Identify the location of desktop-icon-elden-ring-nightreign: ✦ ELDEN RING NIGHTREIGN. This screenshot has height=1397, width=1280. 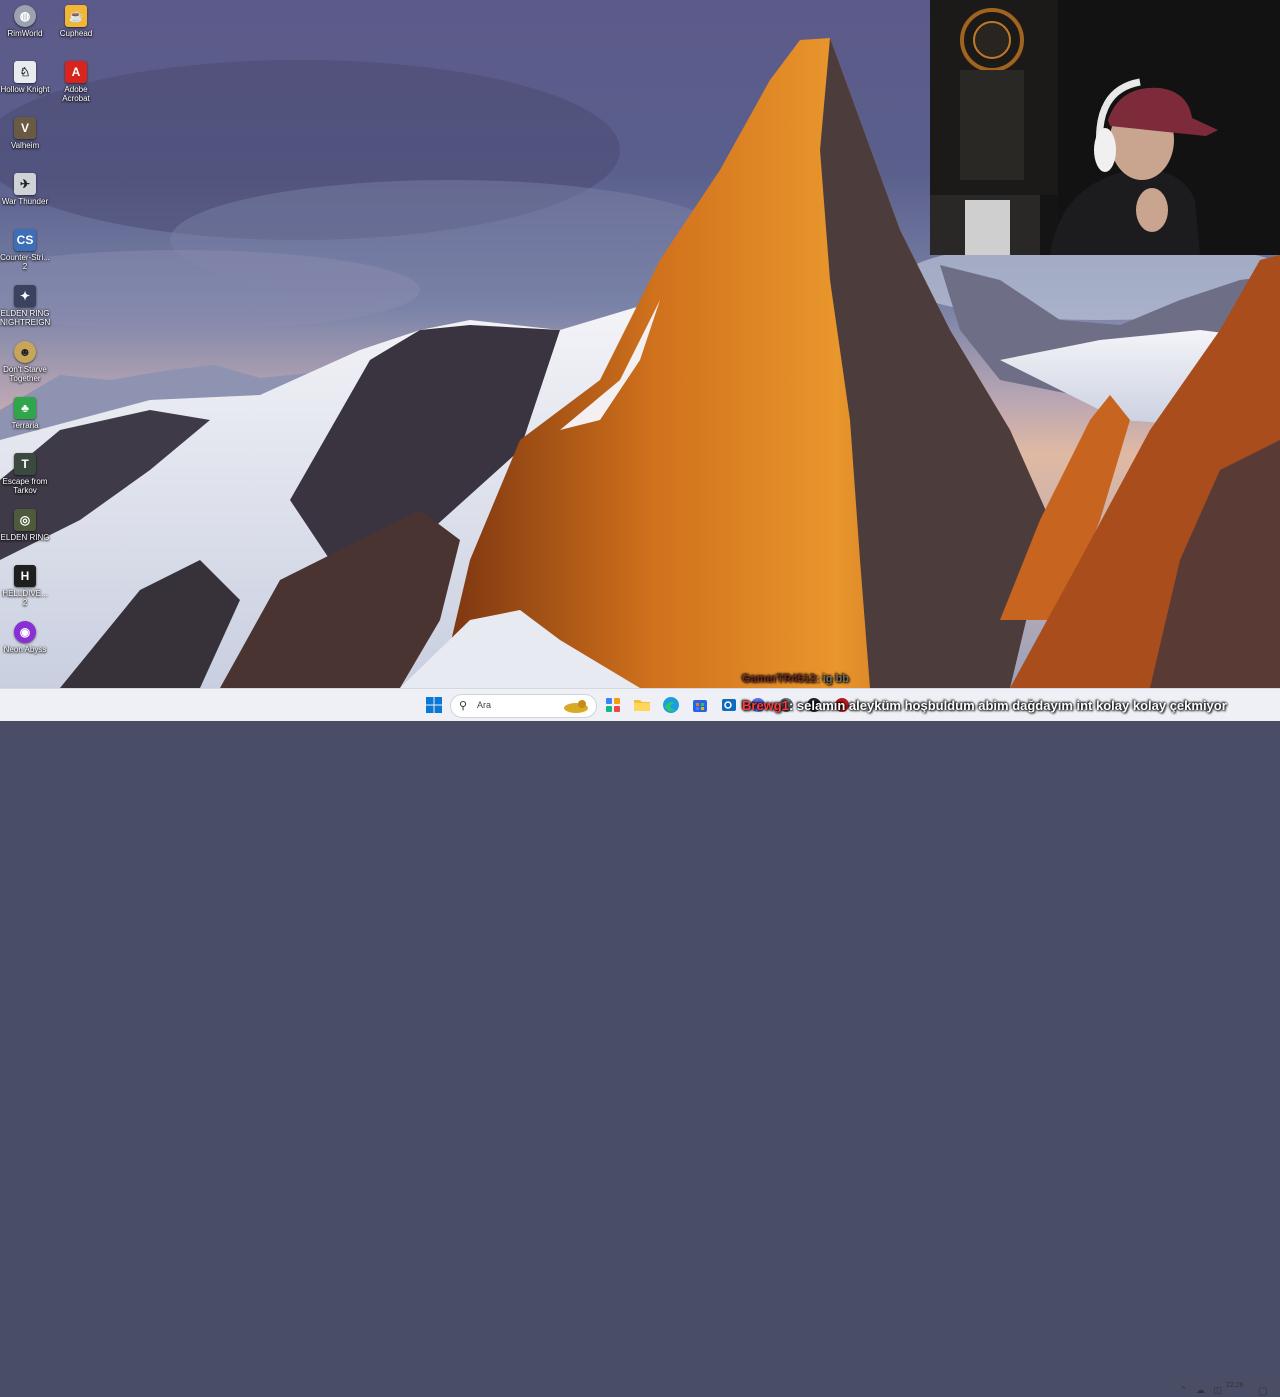
(25, 306).